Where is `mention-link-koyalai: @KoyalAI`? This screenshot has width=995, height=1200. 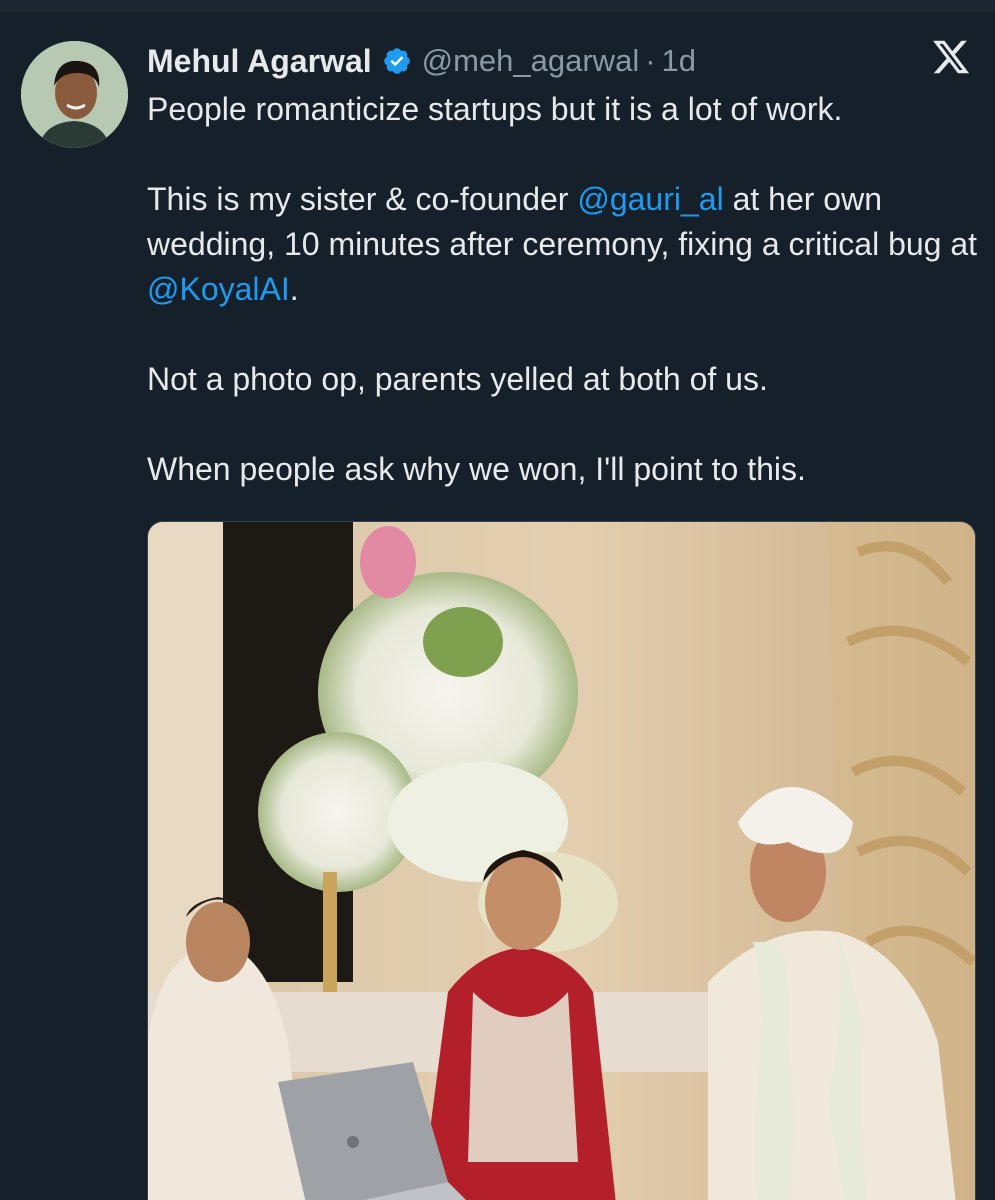
mention-link-koyalai: @KoyalAI is located at coordinates (218, 289).